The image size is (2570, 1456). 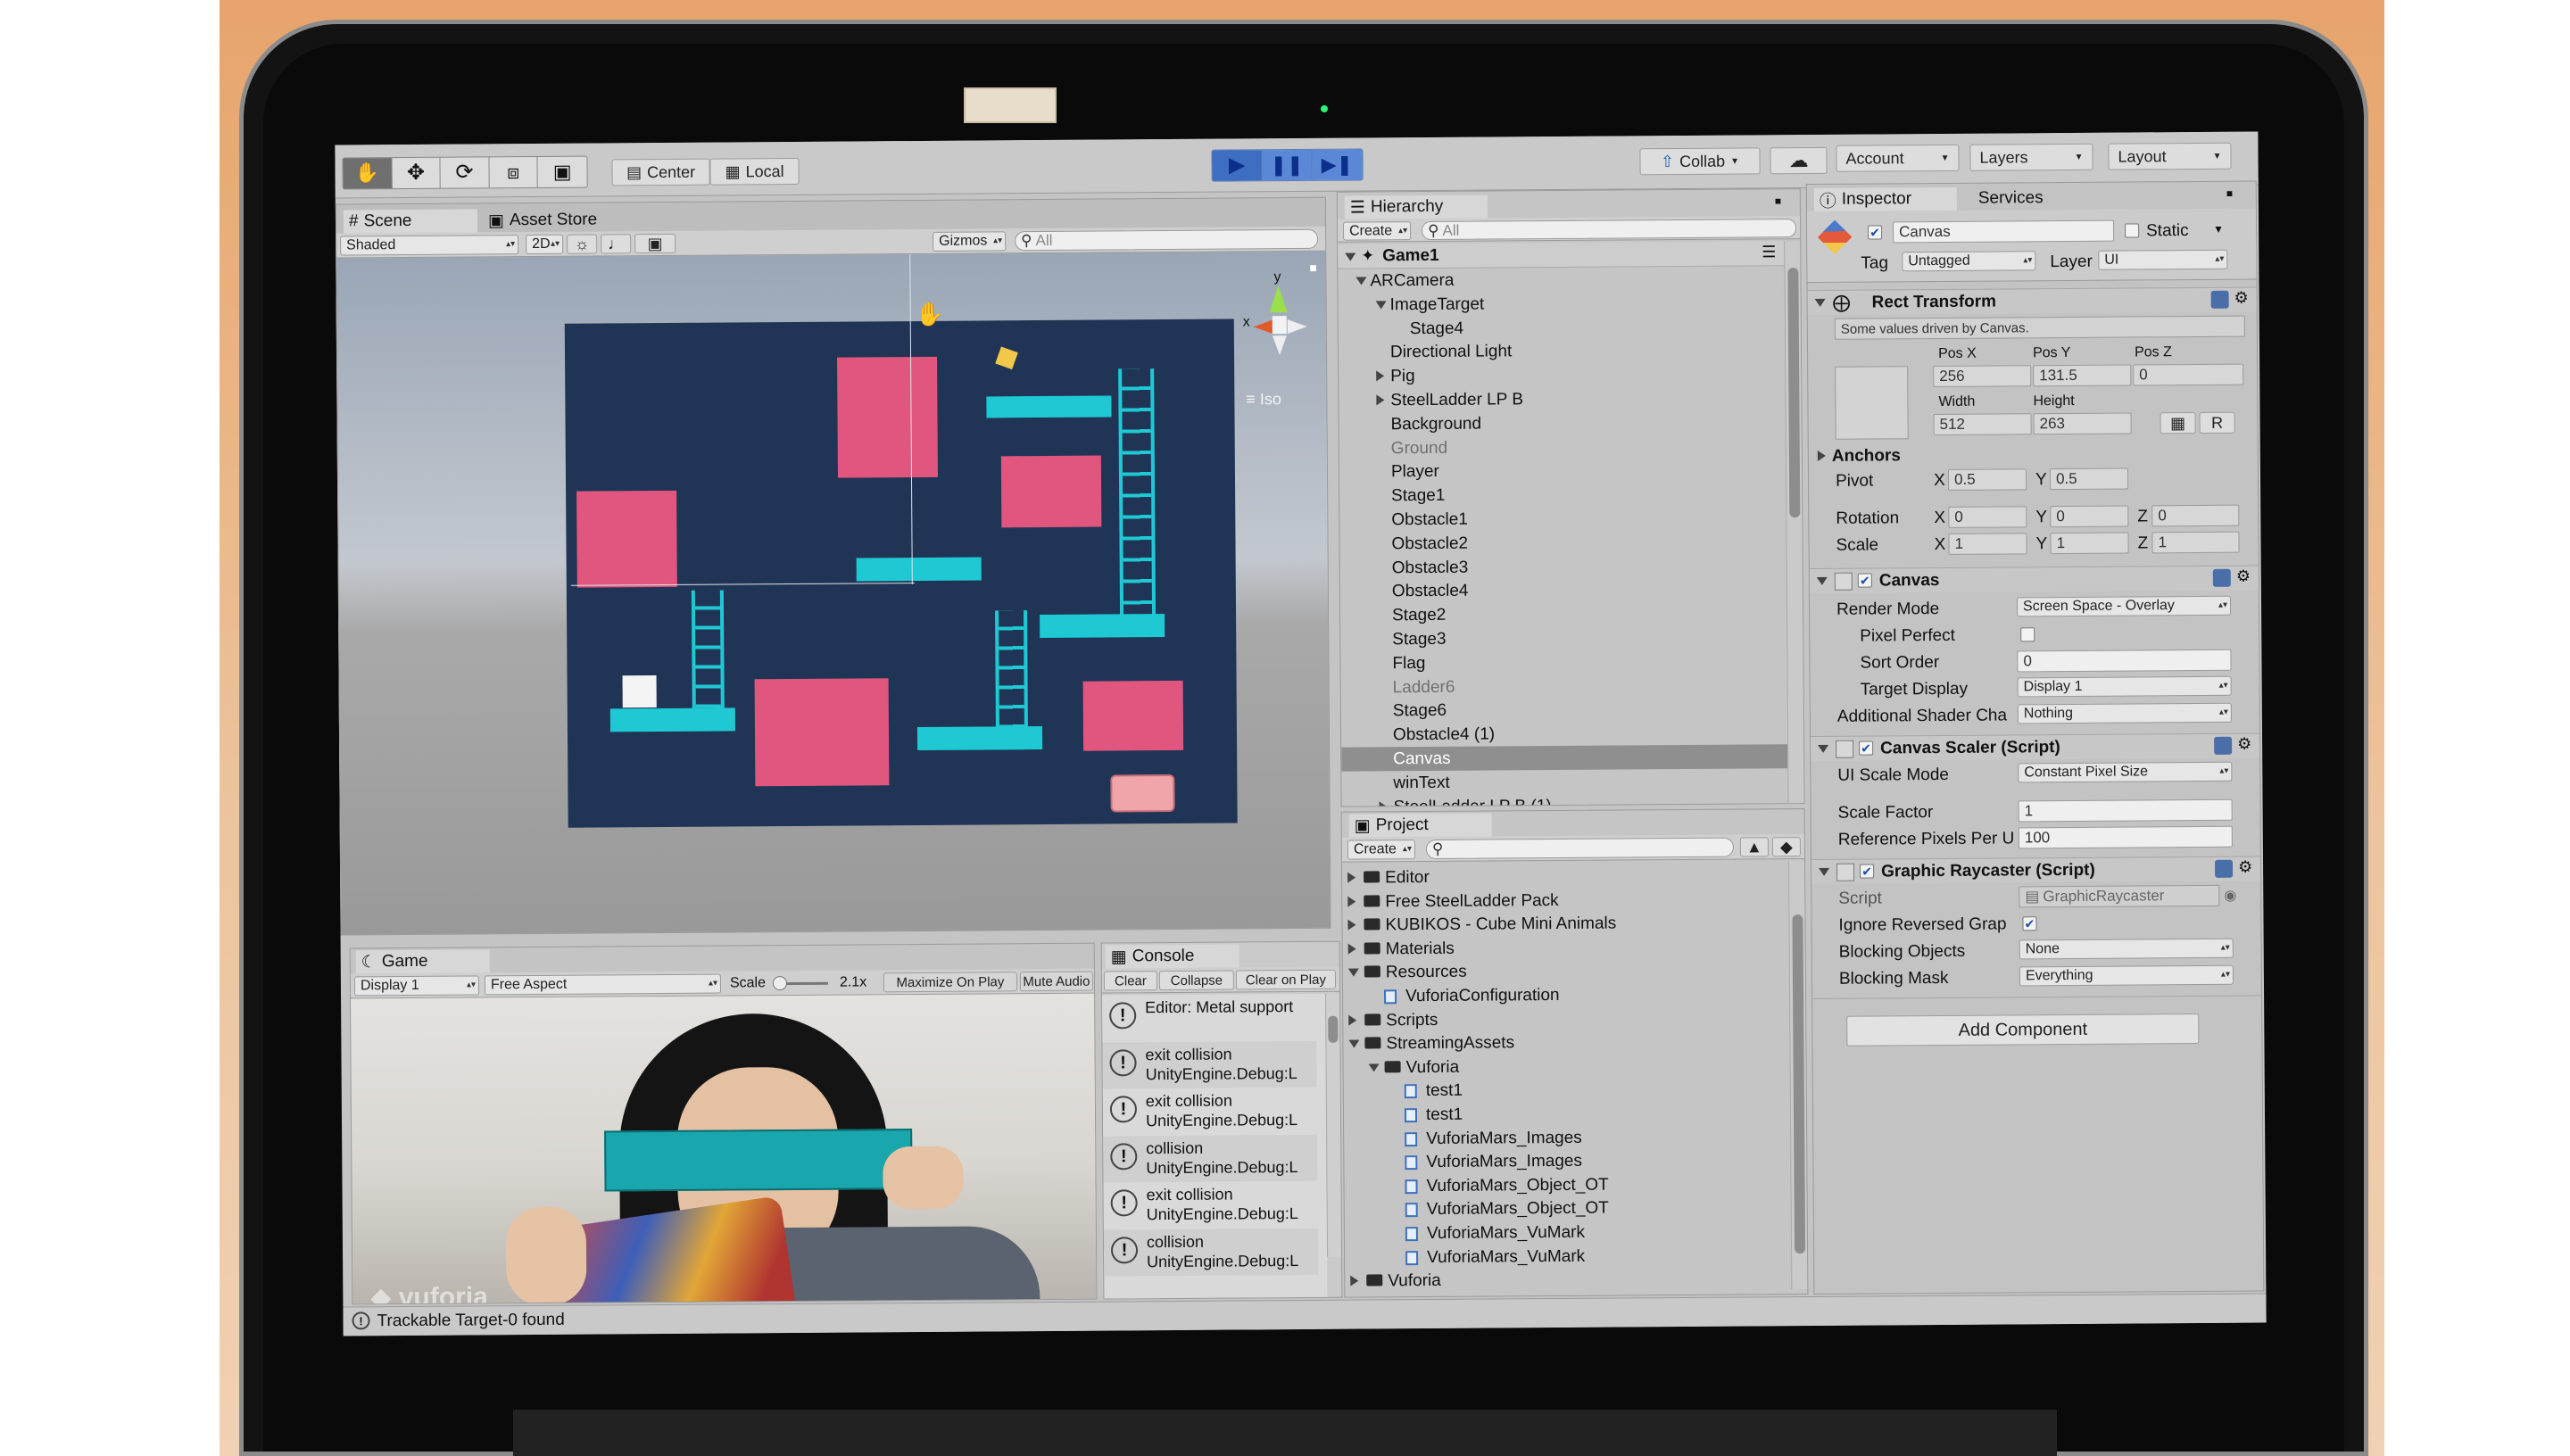 What do you see at coordinates (1167, 240) in the screenshot?
I see `scene-search-input: ⚲ All` at bounding box center [1167, 240].